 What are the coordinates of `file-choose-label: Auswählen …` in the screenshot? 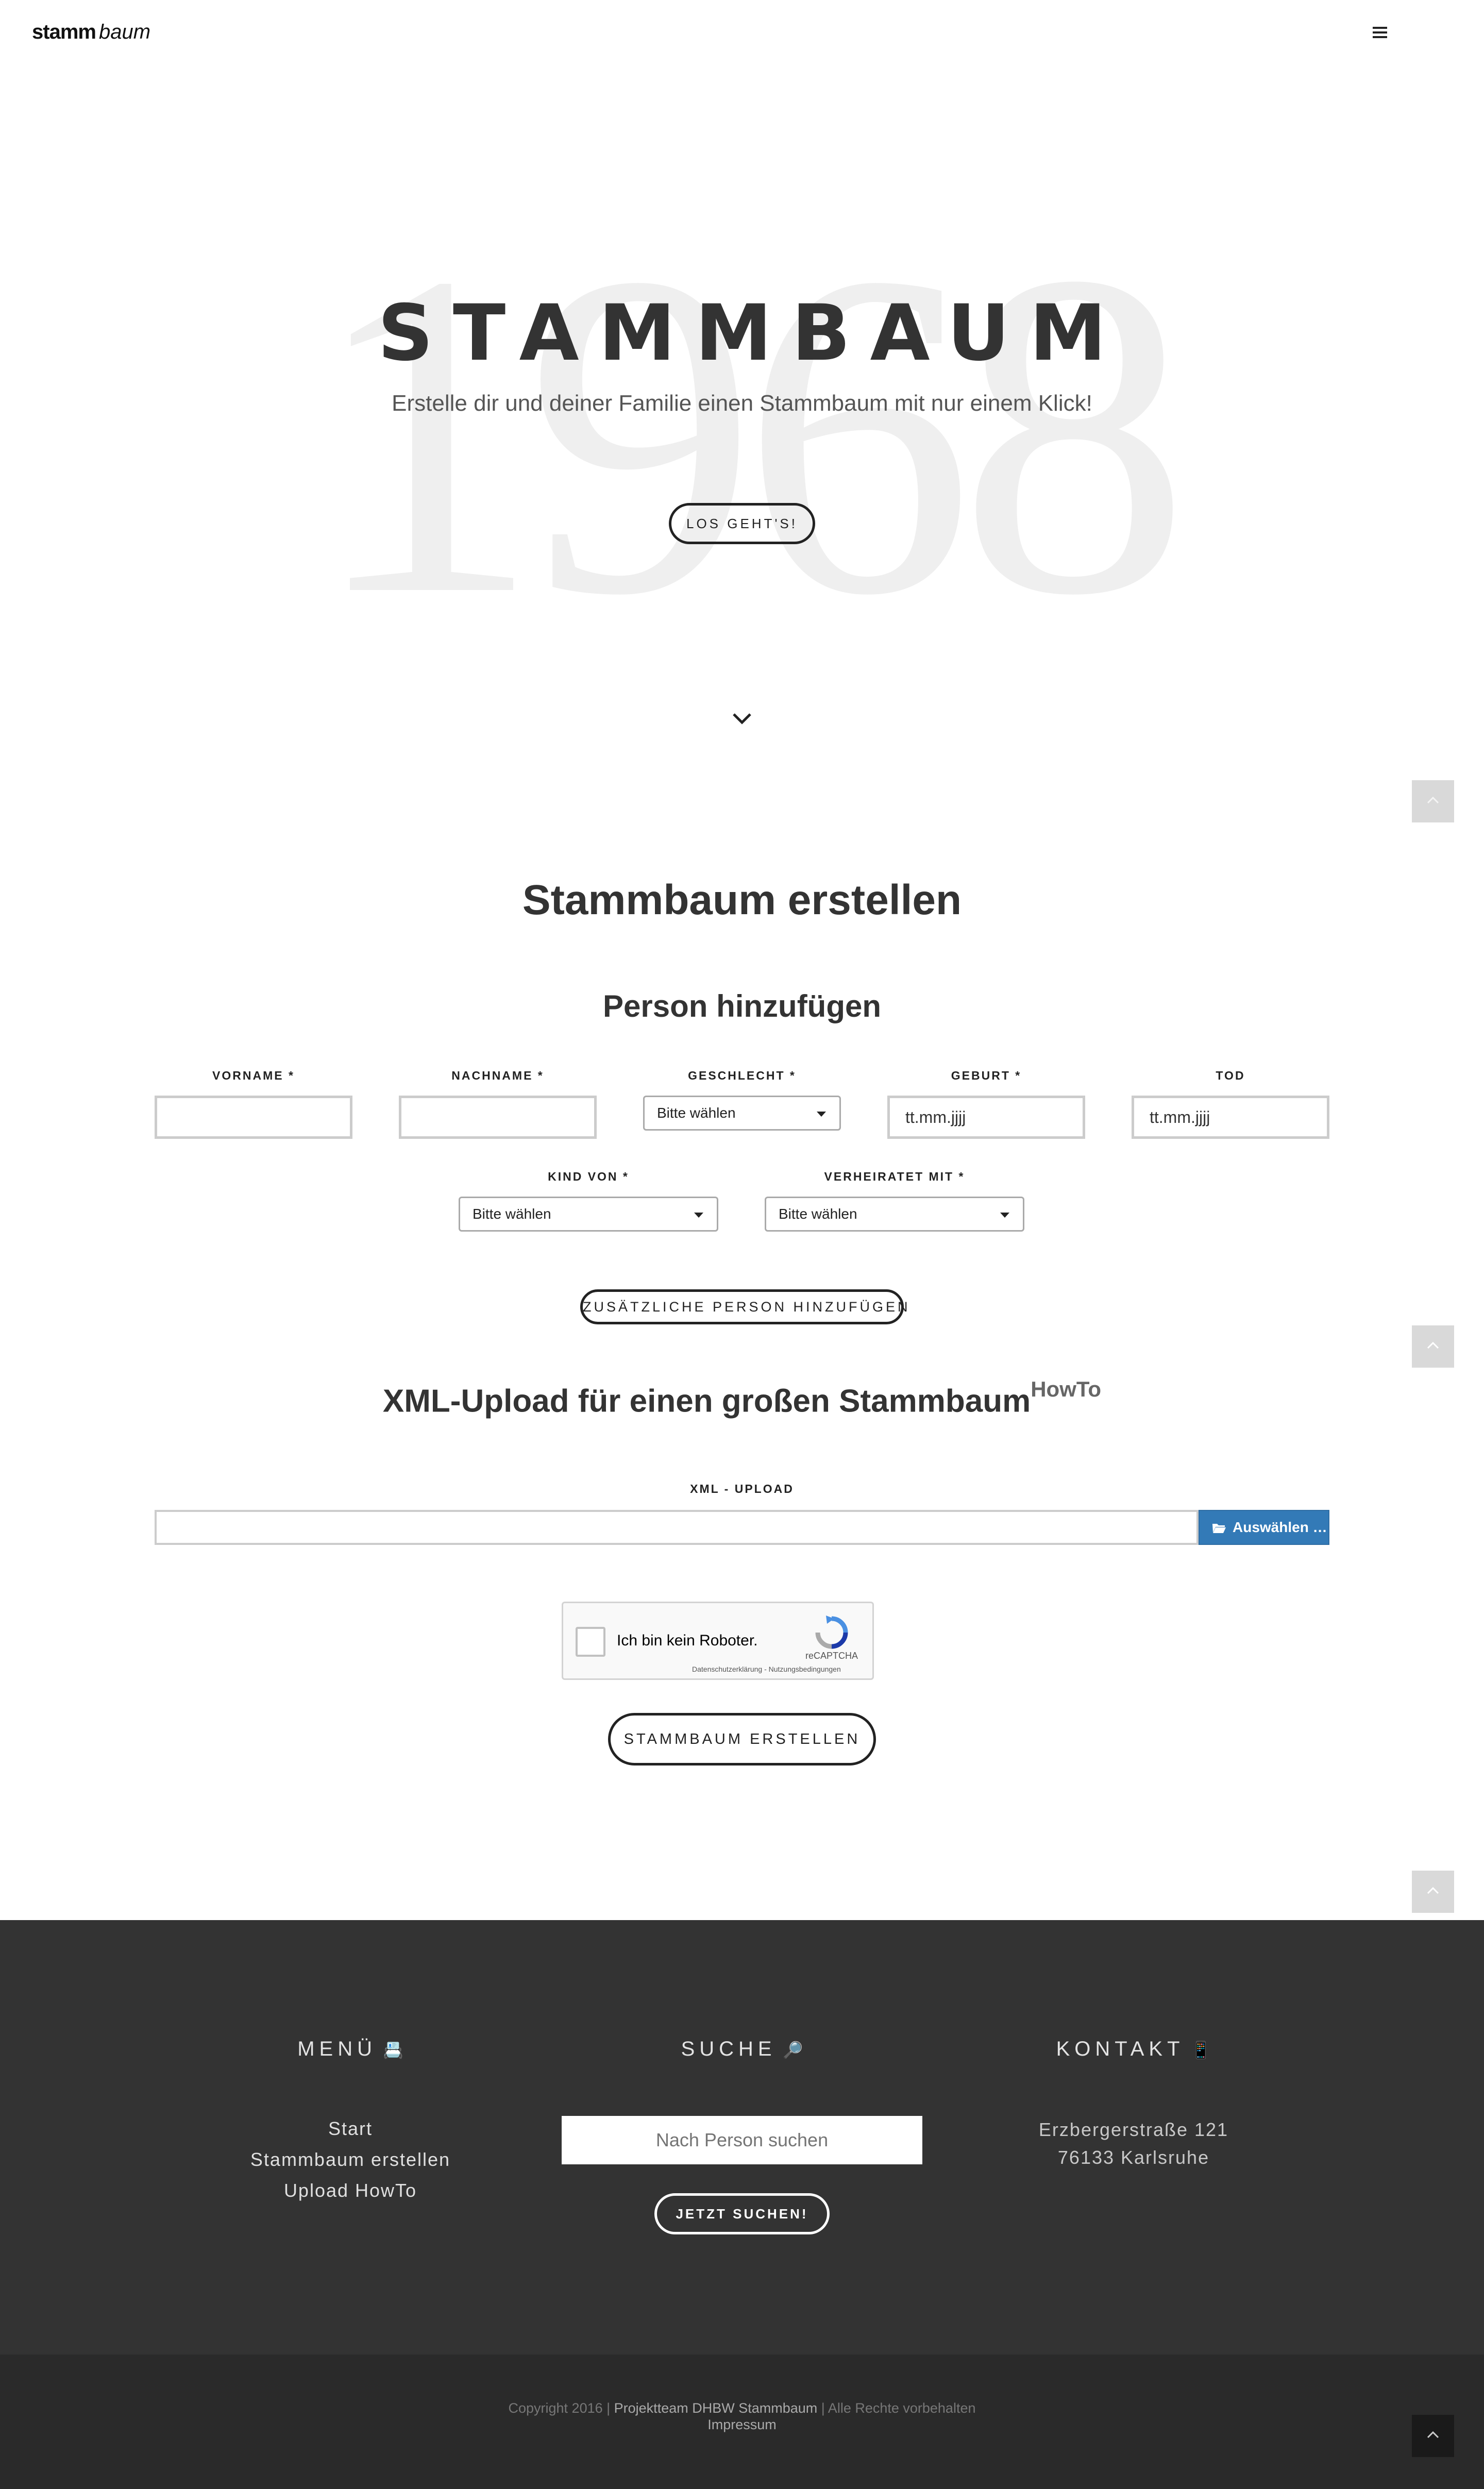 It's located at (1280, 1527).